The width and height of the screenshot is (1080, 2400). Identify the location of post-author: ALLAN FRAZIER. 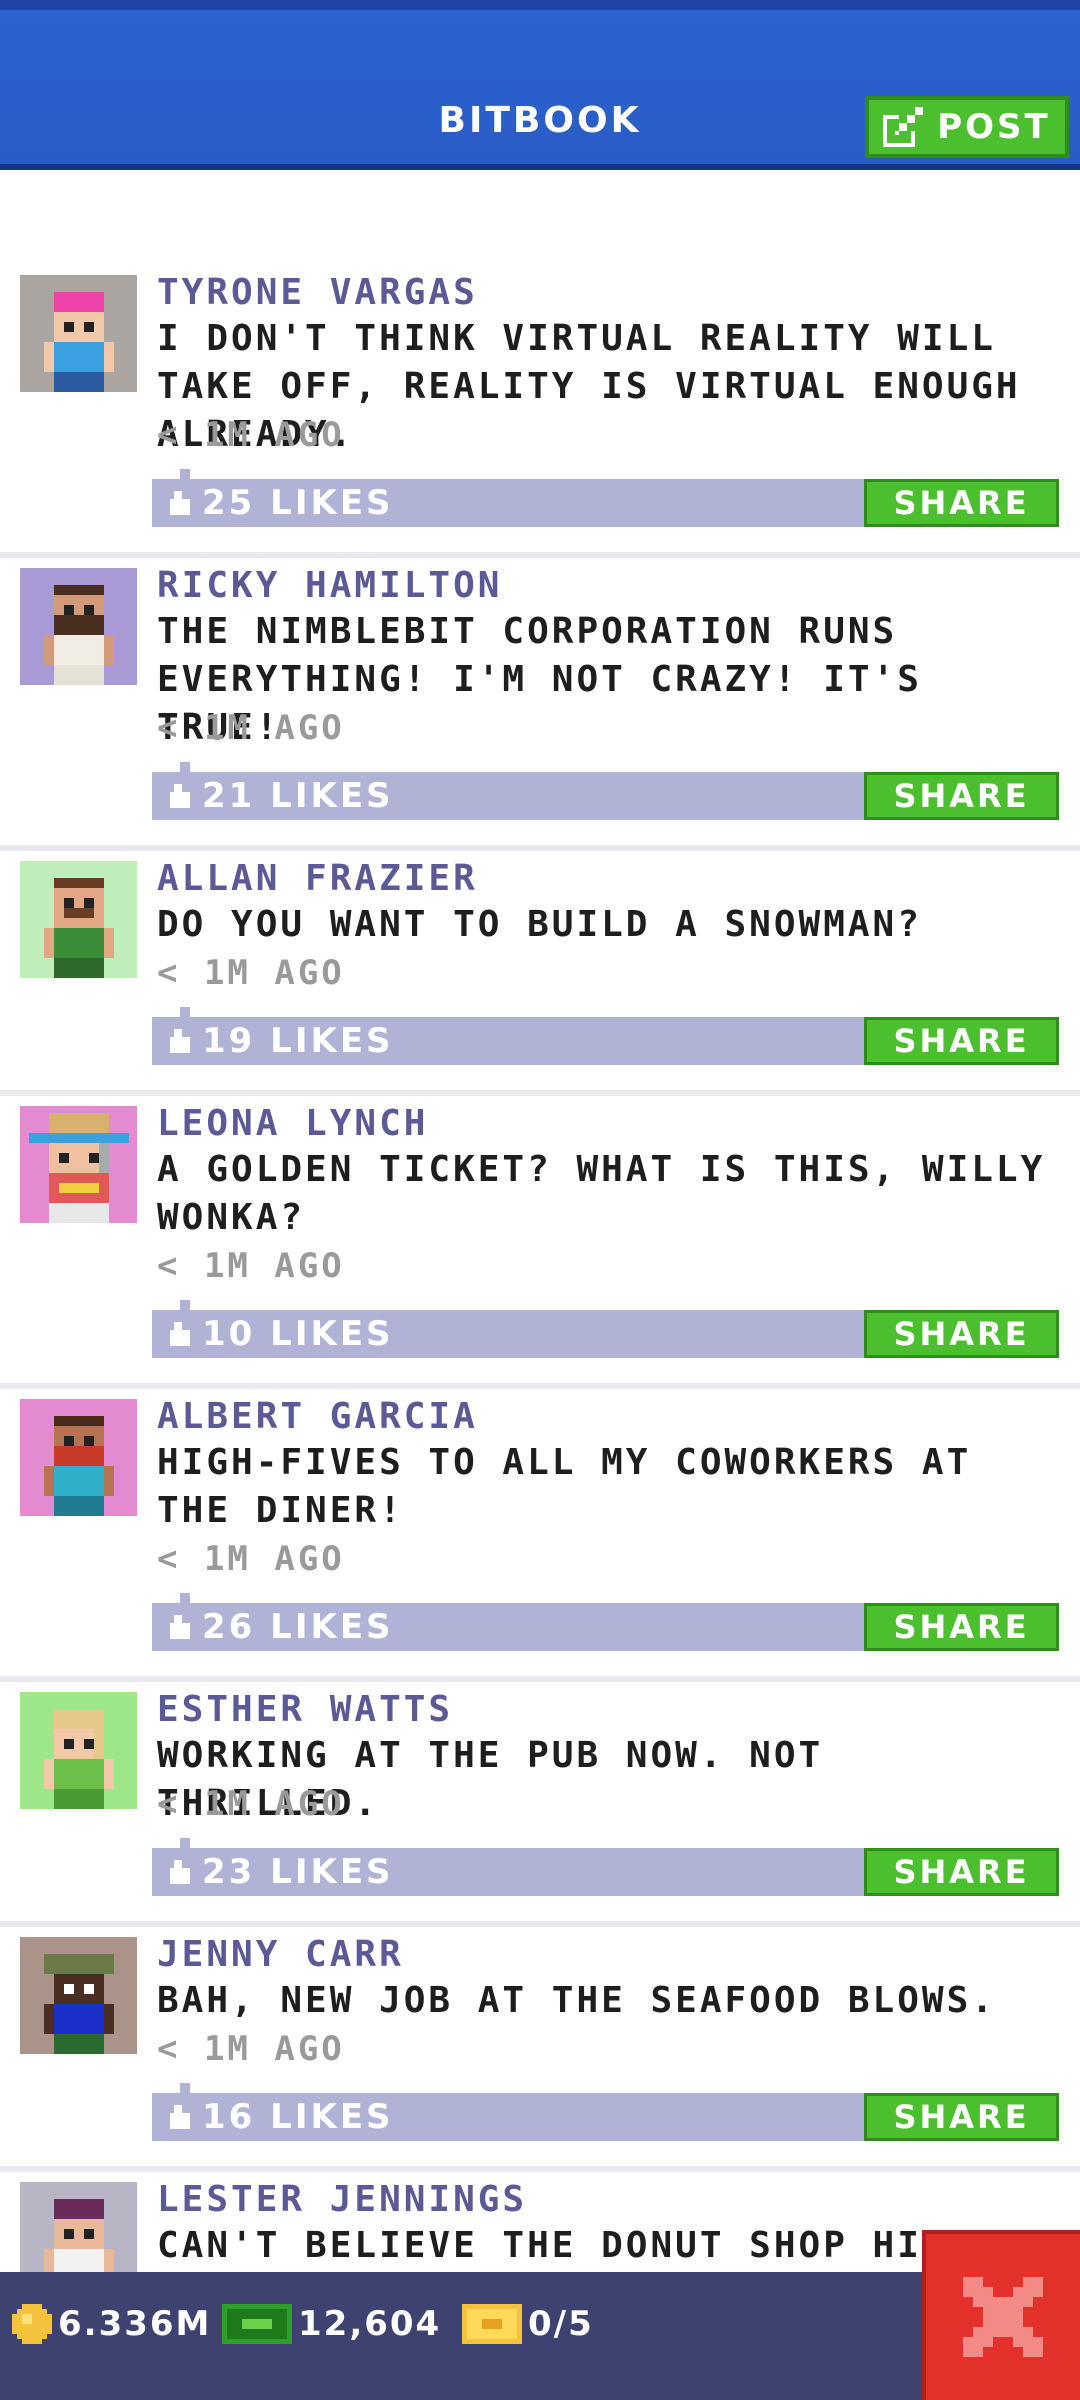
(317, 878).